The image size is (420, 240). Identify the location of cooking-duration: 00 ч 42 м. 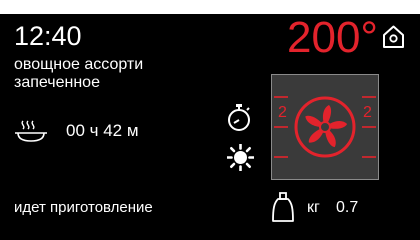
(102, 130).